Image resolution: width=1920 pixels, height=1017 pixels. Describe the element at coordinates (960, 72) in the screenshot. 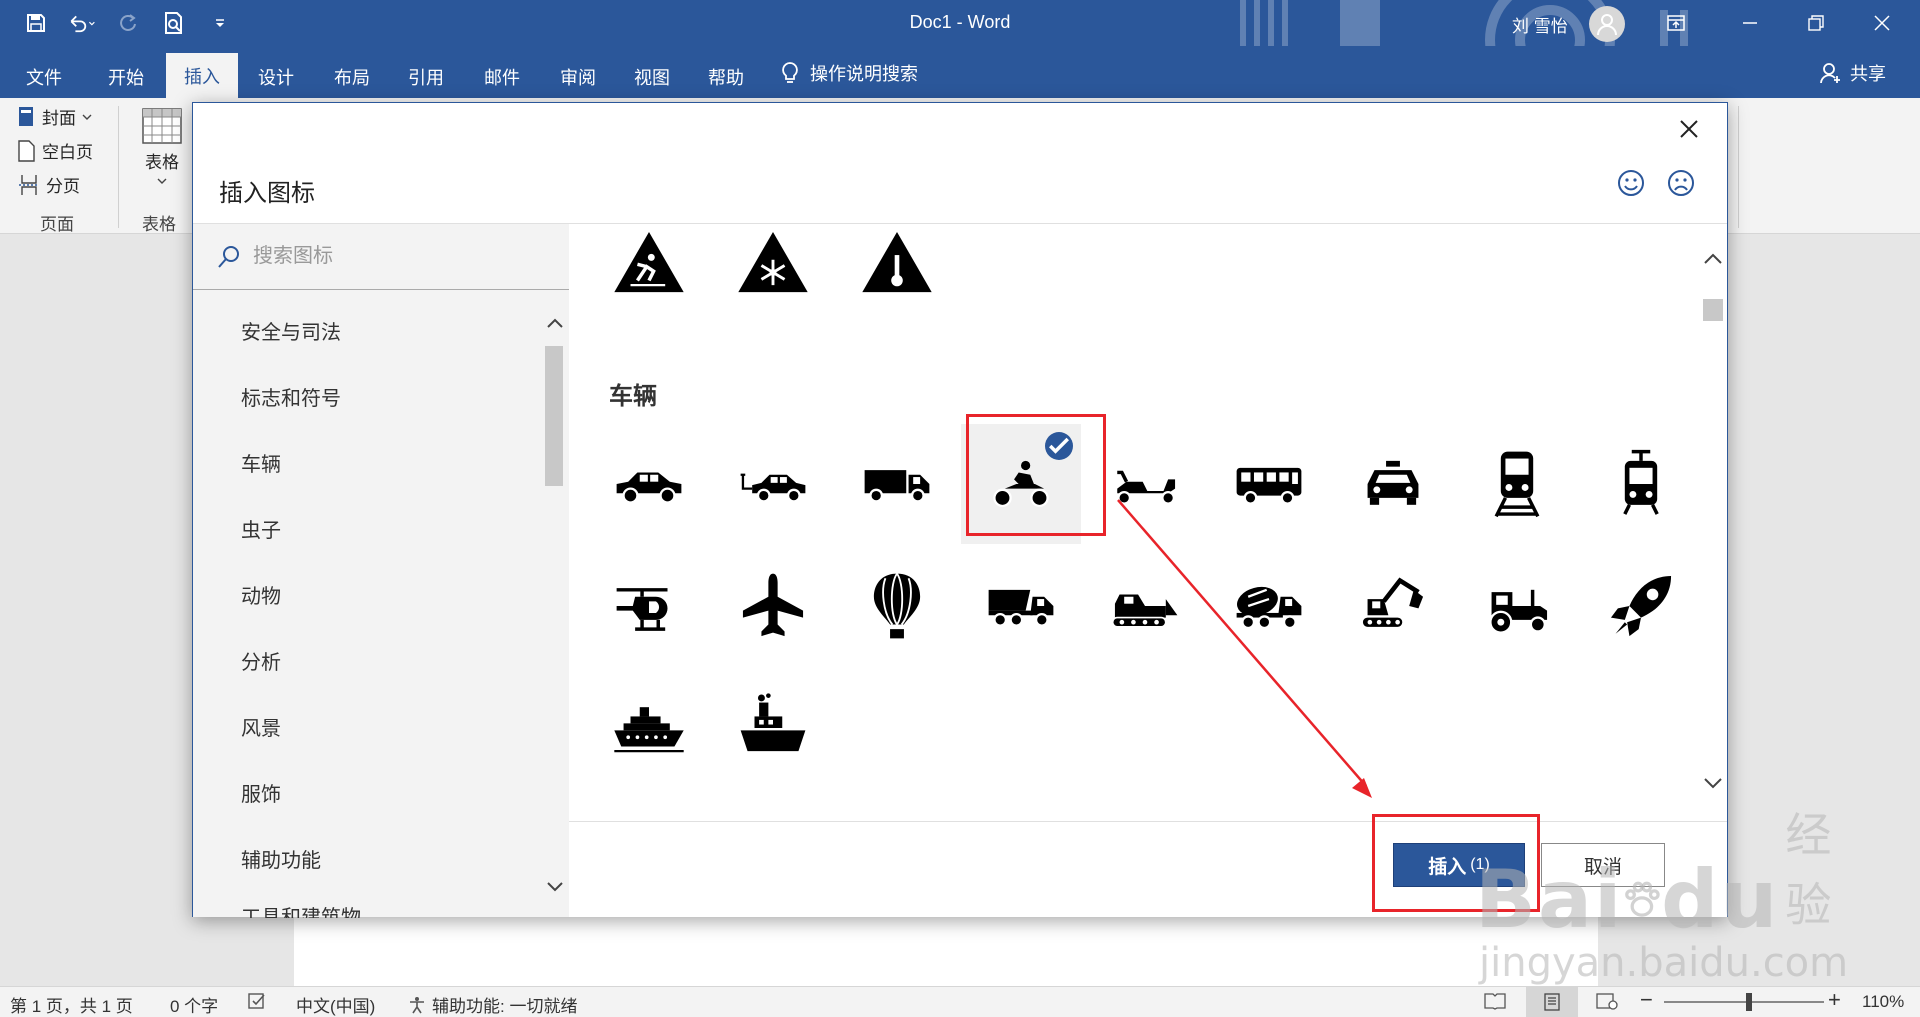

I see `ribbon-tabs: 文件 开始 插入 设计 布局 引用 邮件 审阅 视图 帮助 操作说明搜索 共享` at that location.